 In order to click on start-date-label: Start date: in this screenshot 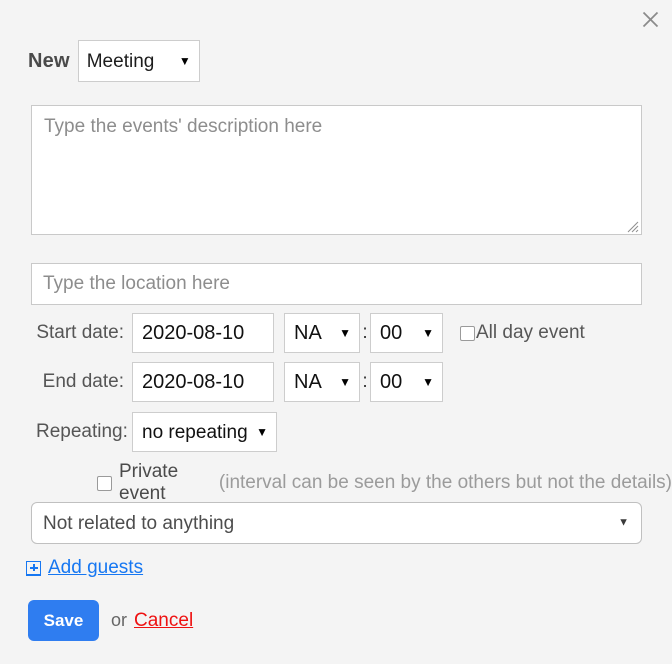, I will do `click(80, 332)`.